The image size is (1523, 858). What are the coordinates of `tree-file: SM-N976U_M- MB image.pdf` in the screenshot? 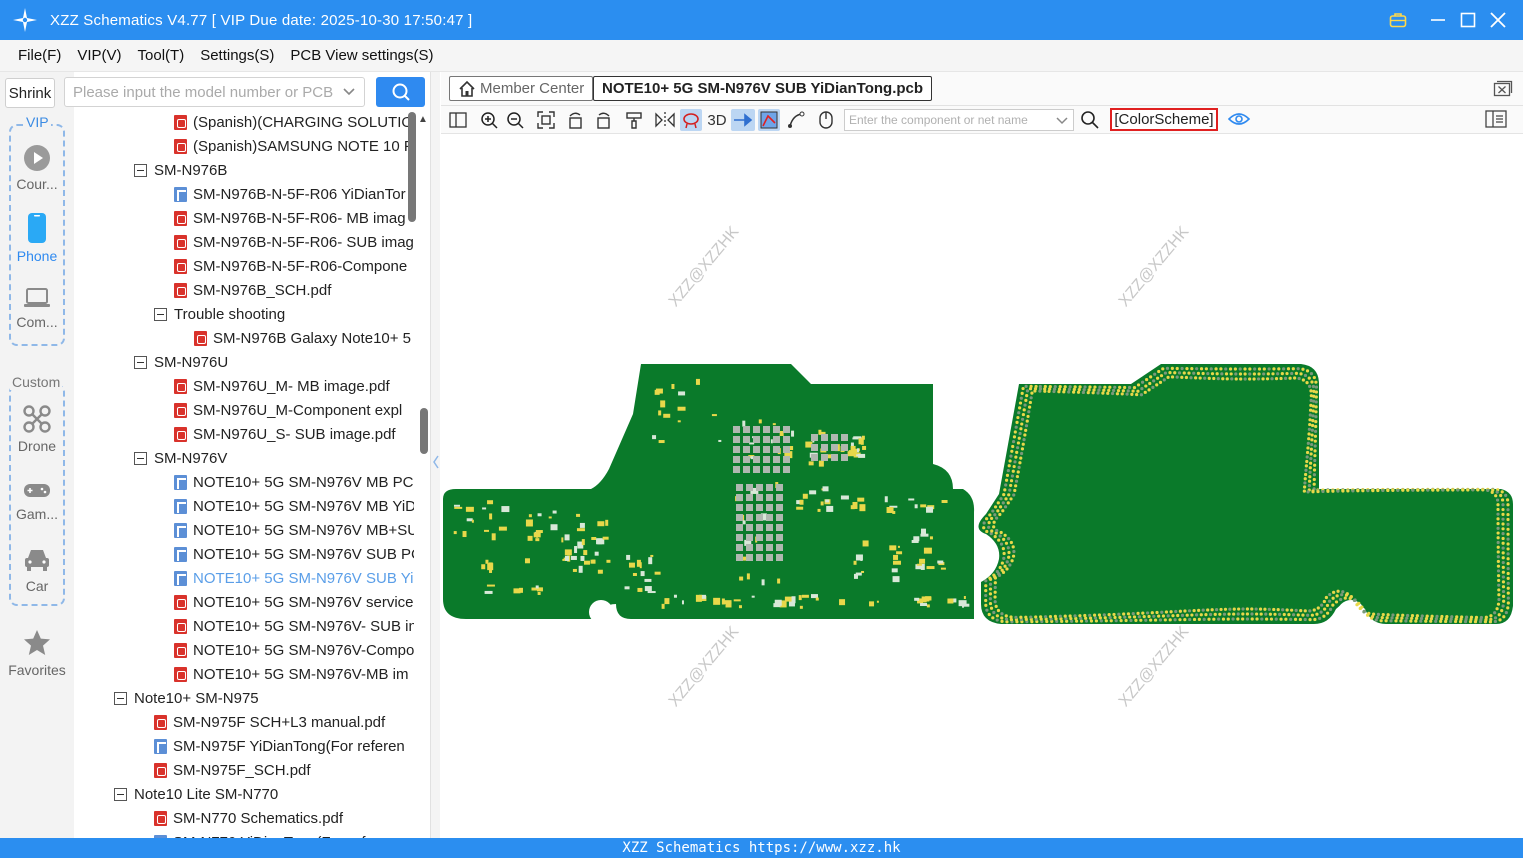 It's located at (294, 386).